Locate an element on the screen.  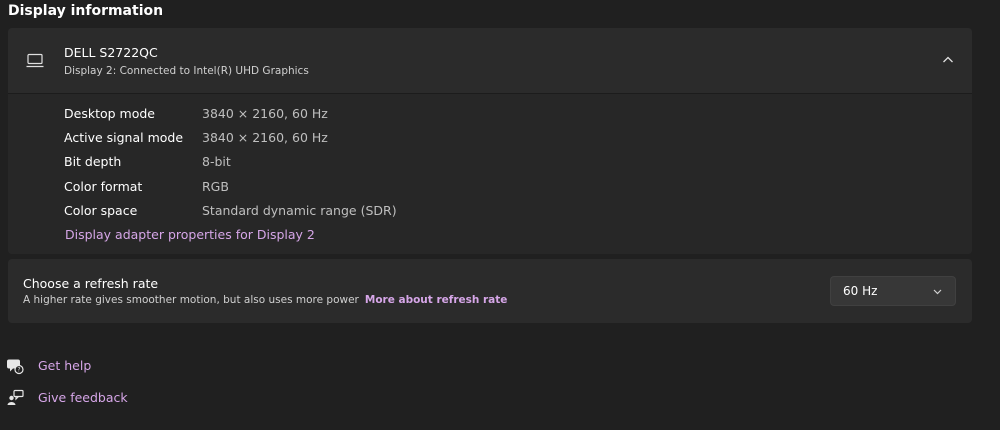
chevron-down-icon is located at coordinates (937, 292).